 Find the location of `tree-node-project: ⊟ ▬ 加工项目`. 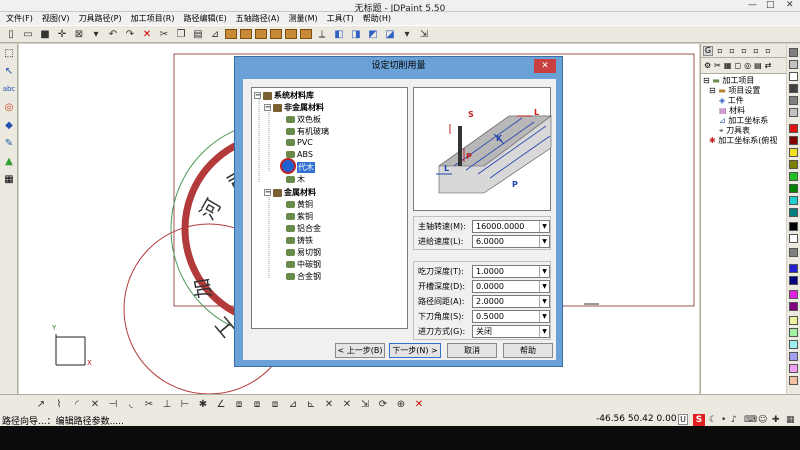

tree-node-project: ⊟ ▬ 加工项目 is located at coordinates (744, 81).